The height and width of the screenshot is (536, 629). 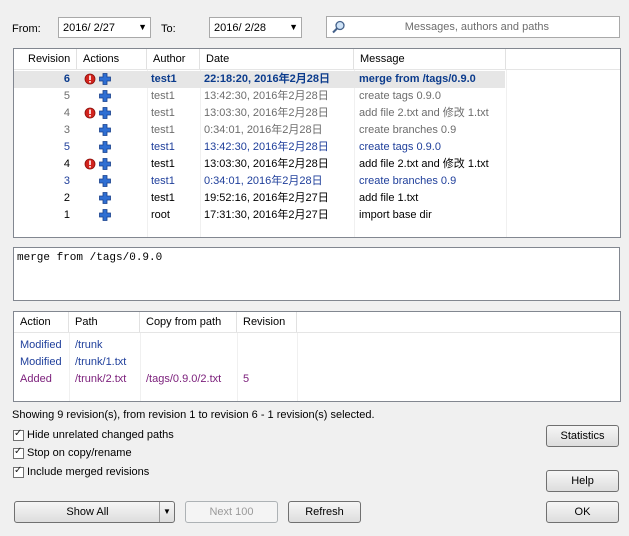 What do you see at coordinates (476, 27) in the screenshot?
I see `search-placeholder: Messages, authors and paths` at bounding box center [476, 27].